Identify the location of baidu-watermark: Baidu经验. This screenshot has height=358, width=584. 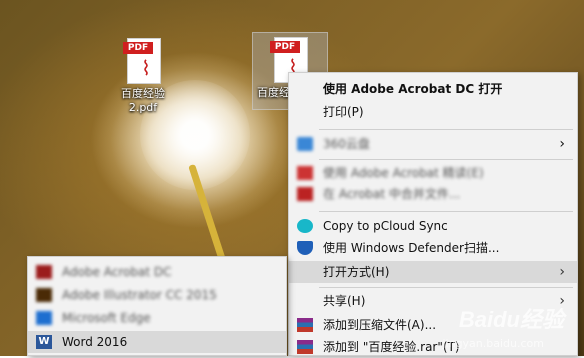
(511, 319).